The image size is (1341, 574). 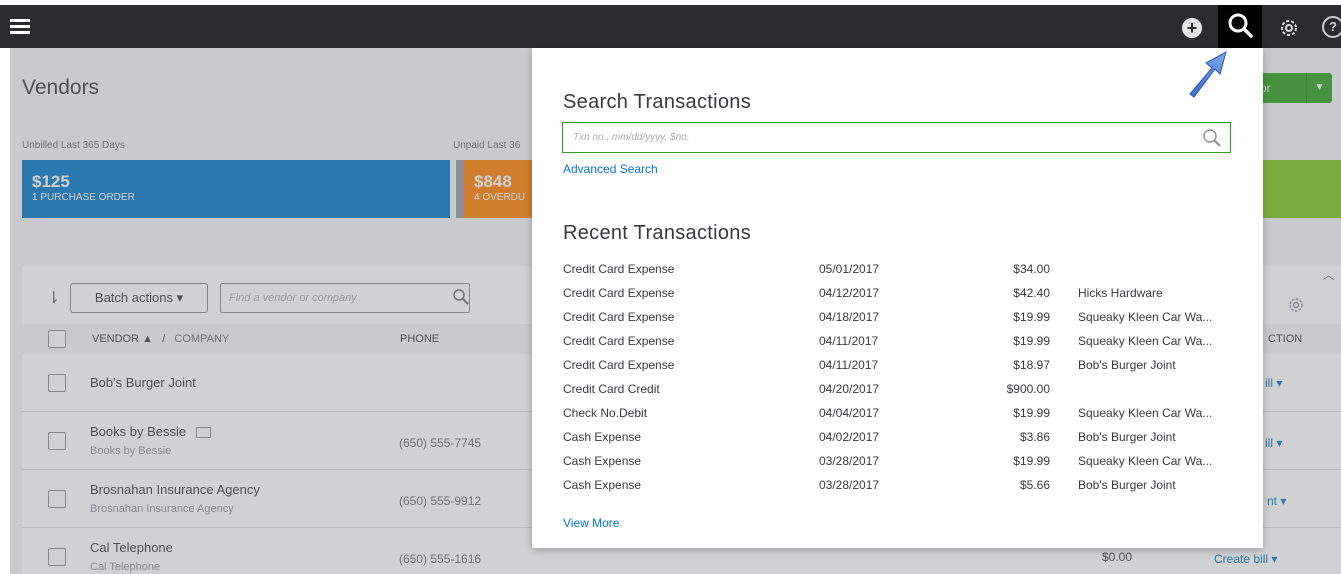 I want to click on txn-amount: $34.00, so click(x=1031, y=269).